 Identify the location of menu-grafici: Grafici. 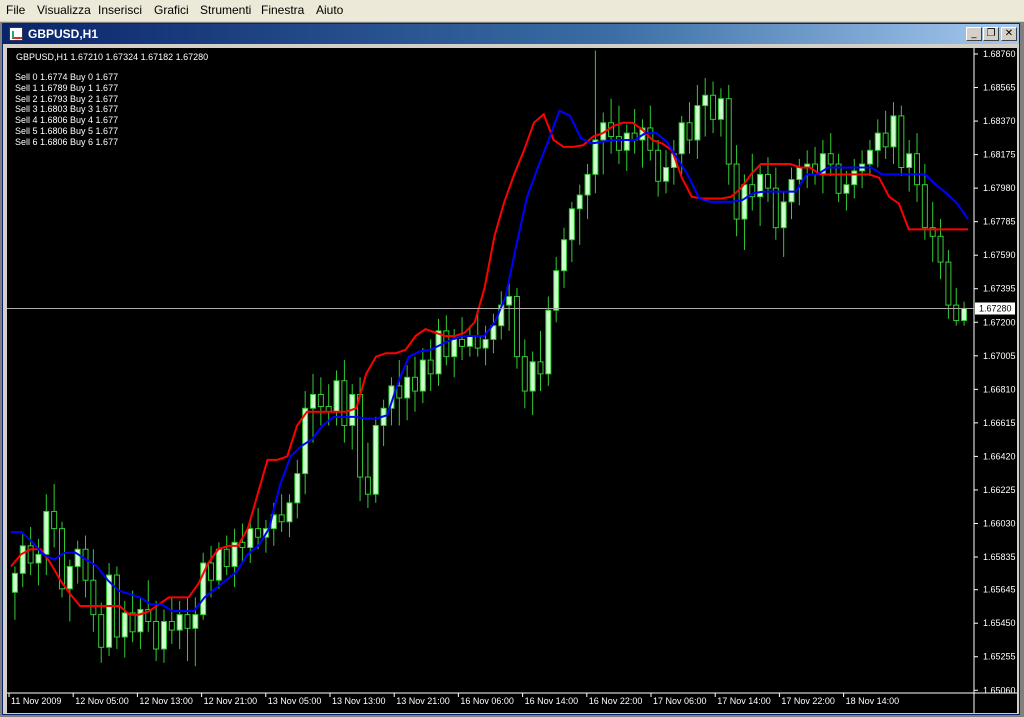
(171, 10).